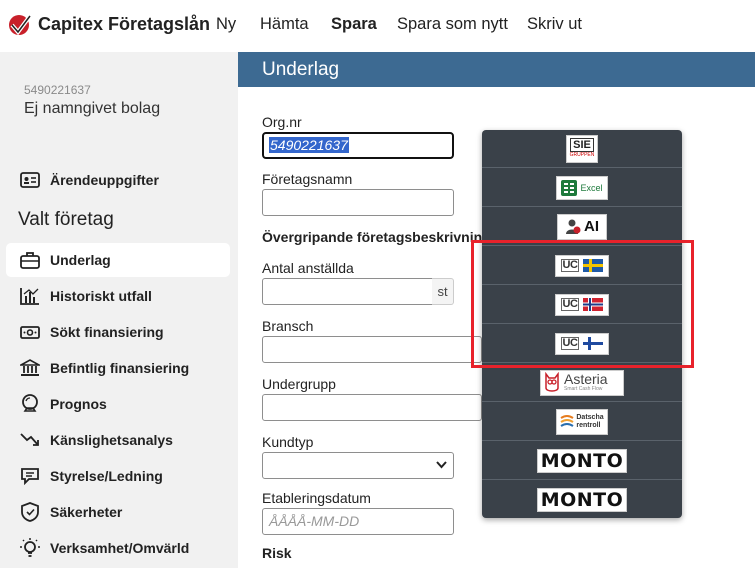  Describe the element at coordinates (309, 145) in the screenshot. I see `org-nr-value: 5490221637` at that location.